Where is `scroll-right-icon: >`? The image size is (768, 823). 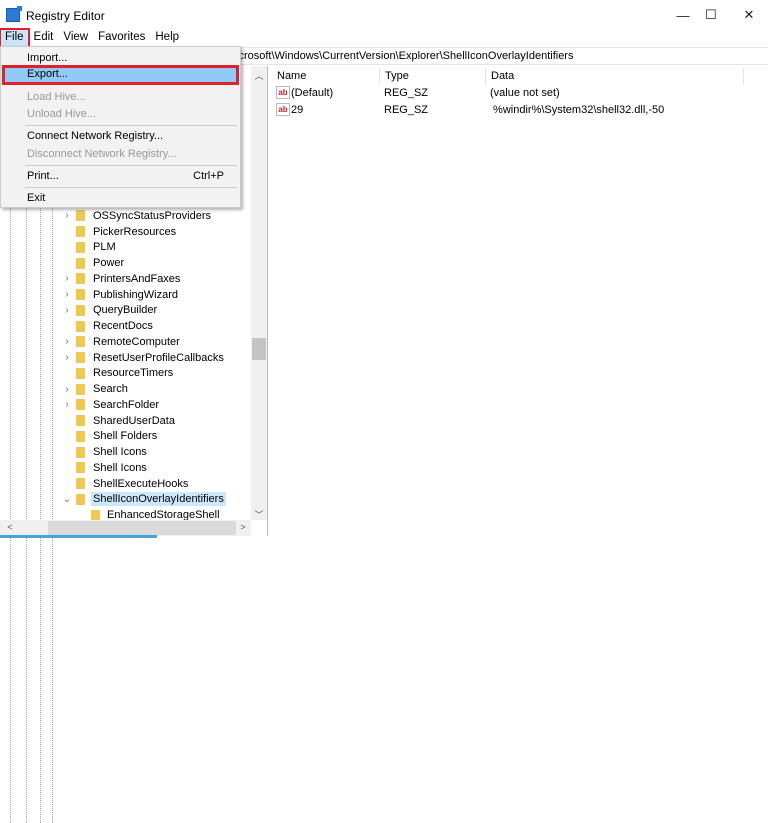
scroll-right-icon: > is located at coordinates (243, 527).